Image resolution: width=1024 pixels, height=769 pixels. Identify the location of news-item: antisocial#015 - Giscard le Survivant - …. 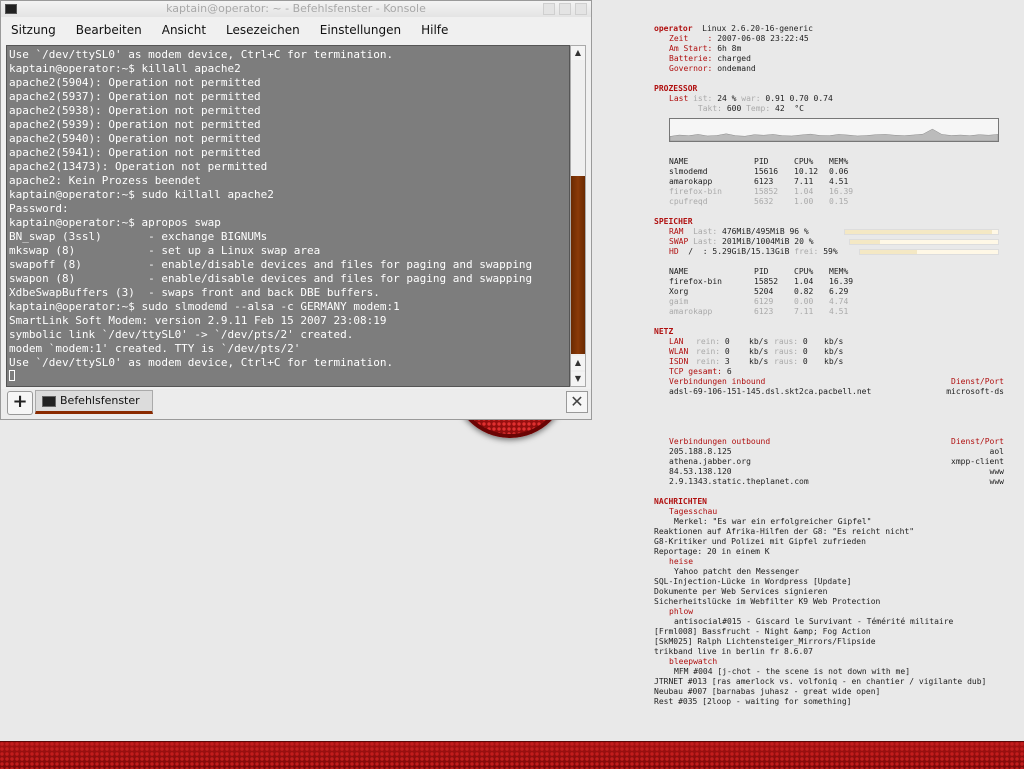
(829, 622).